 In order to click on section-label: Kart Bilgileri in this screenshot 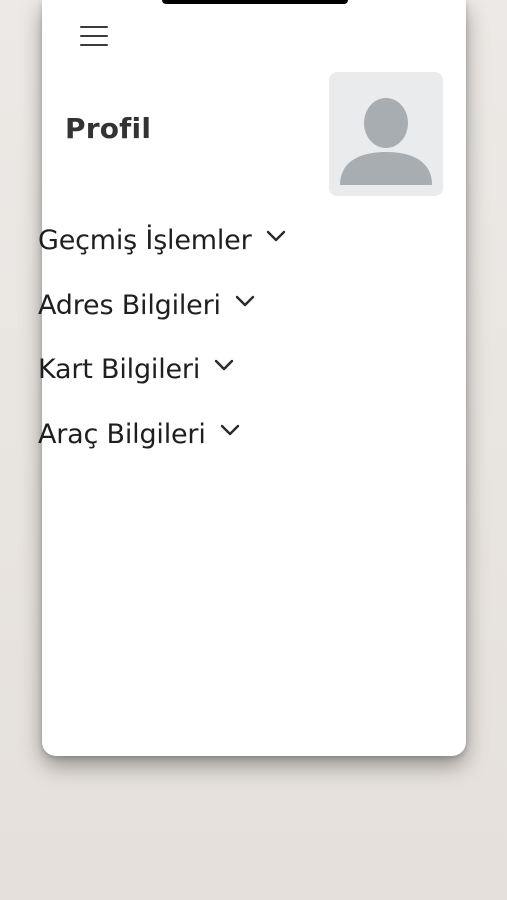, I will do `click(119, 369)`.